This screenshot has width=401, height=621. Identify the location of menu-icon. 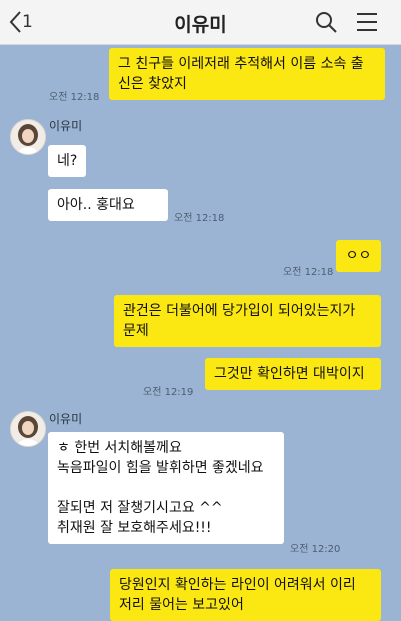
(367, 22).